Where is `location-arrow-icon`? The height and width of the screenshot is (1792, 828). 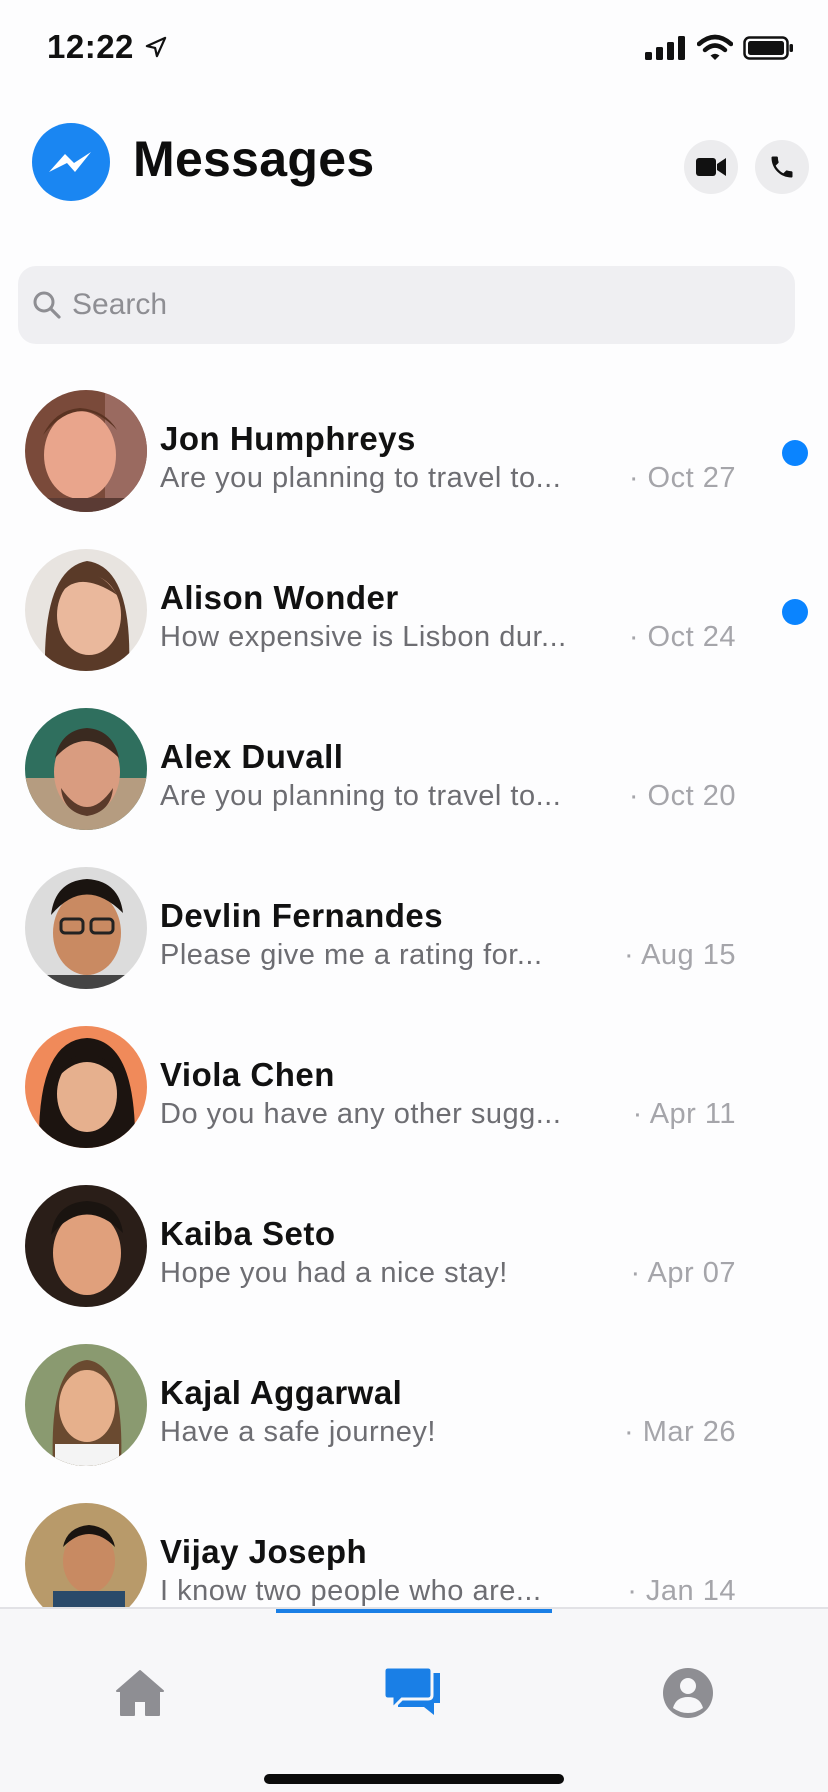
location-arrow-icon is located at coordinates (156, 47).